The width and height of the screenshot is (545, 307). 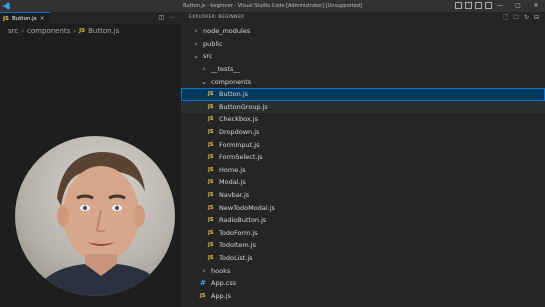 What do you see at coordinates (473, 5) in the screenshot?
I see `layout-controls` at bounding box center [473, 5].